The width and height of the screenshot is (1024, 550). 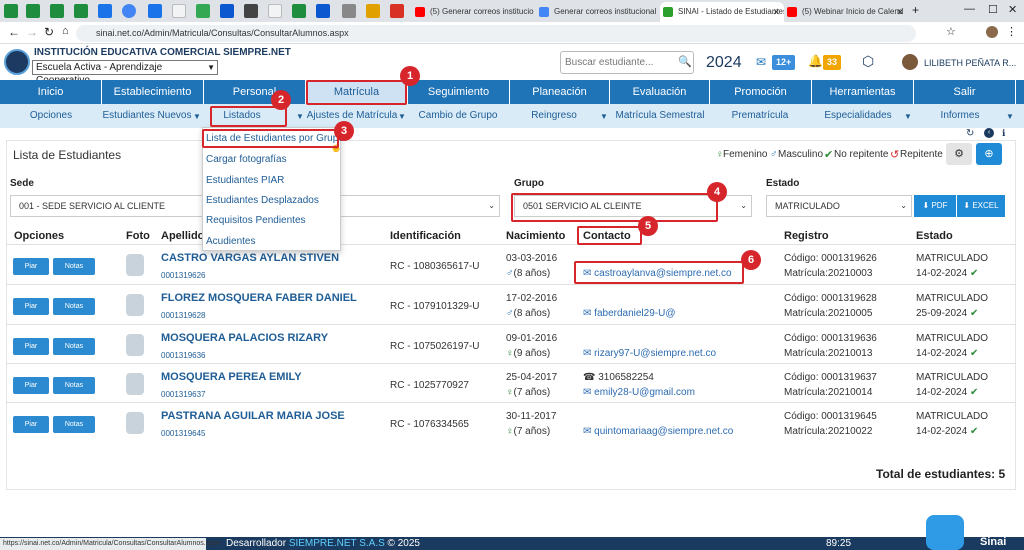 What do you see at coordinates (32, 32) in the screenshot?
I see `forward-icon: →` at bounding box center [32, 32].